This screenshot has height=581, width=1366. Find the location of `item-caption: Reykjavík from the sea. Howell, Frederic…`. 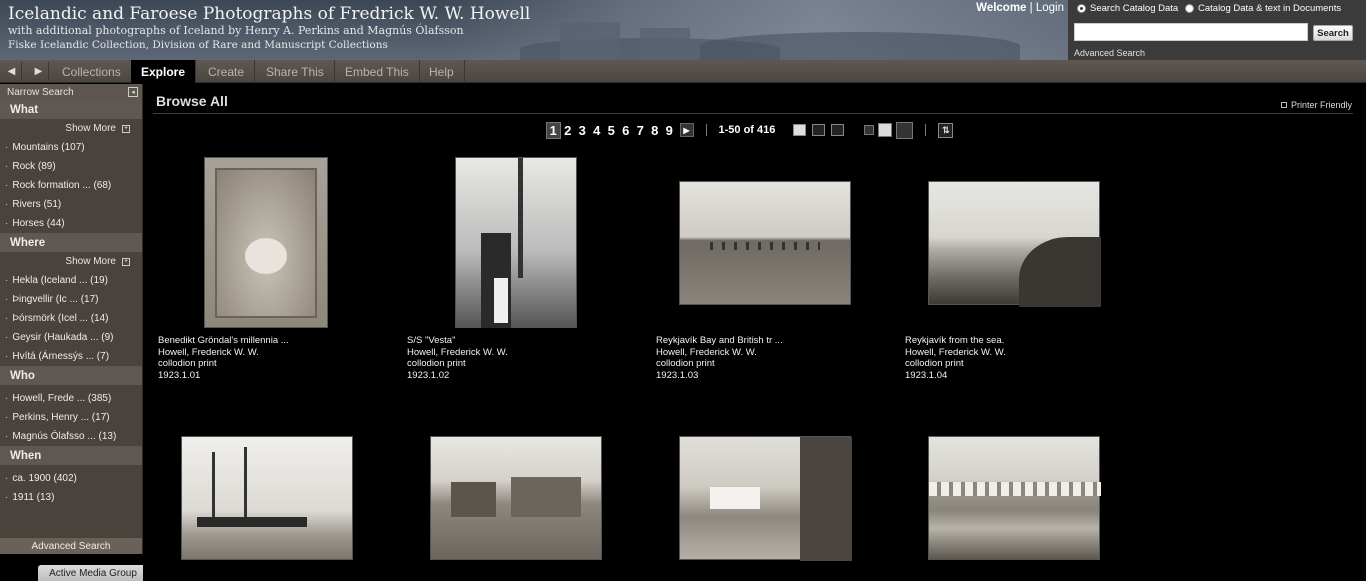

item-caption: Reykjavík from the sea. Howell, Frederic… is located at coordinates (1025, 358).